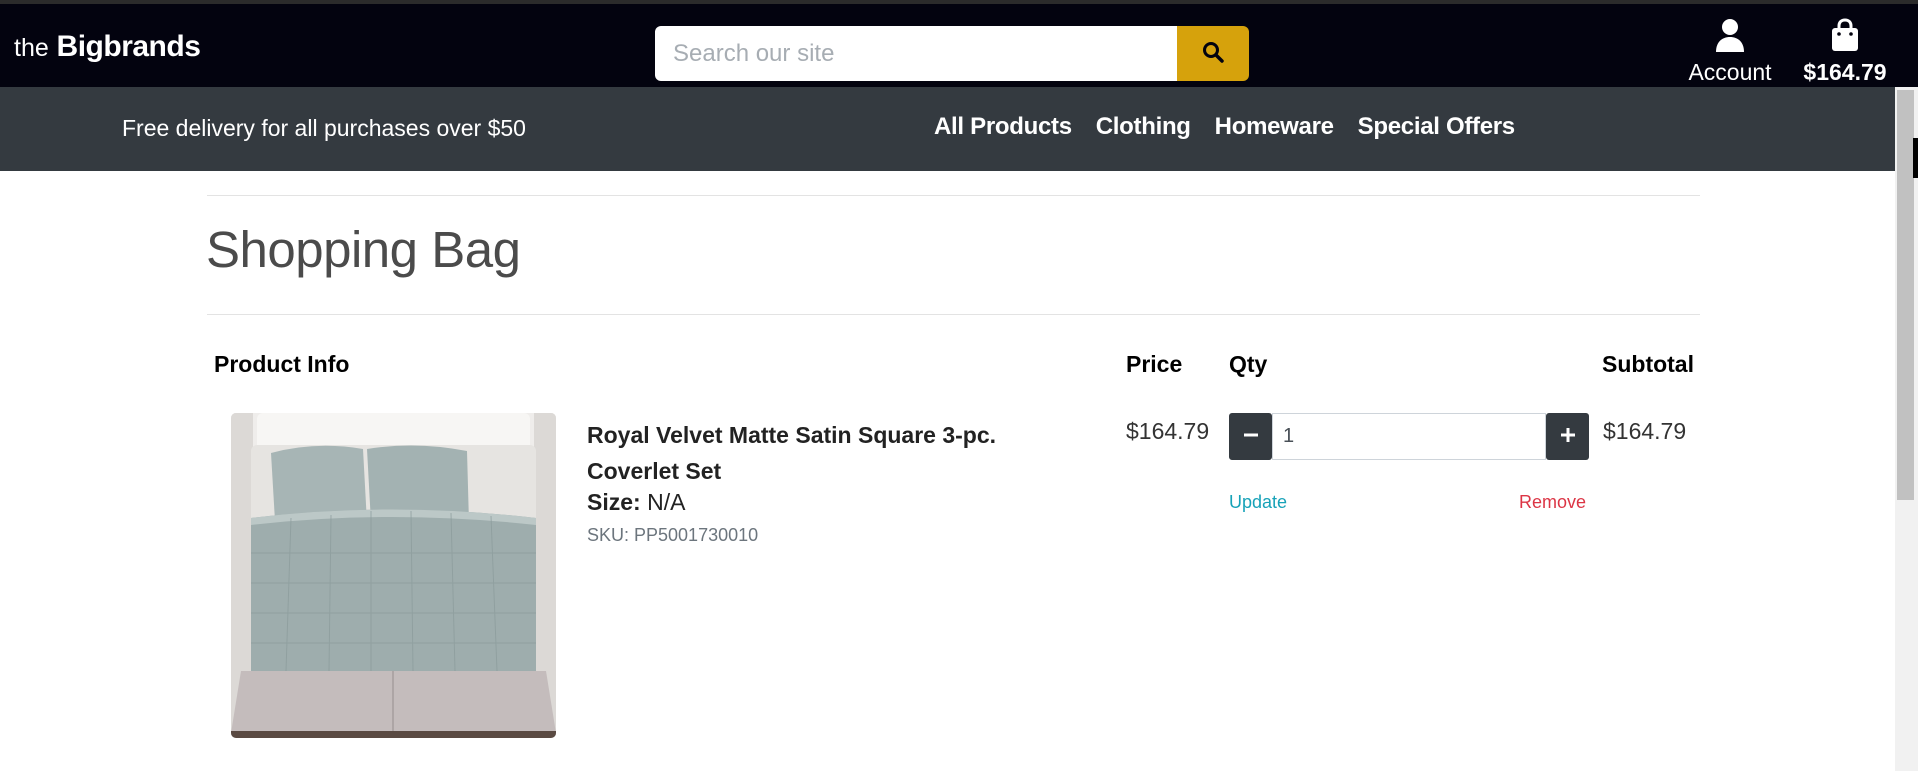 The image size is (1918, 771). I want to click on nav-clothing: Clothing, so click(1143, 127).